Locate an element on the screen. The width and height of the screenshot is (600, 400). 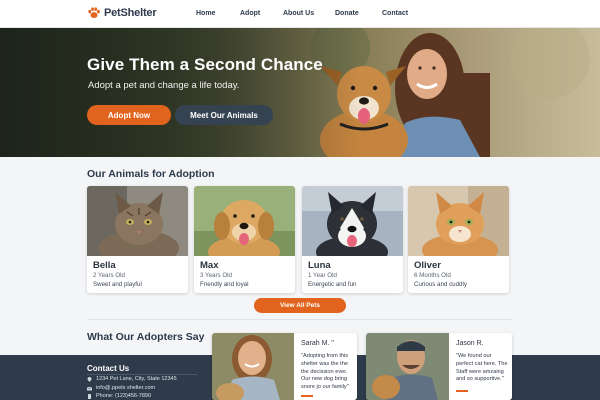
husky-photo is located at coordinates (352, 221).